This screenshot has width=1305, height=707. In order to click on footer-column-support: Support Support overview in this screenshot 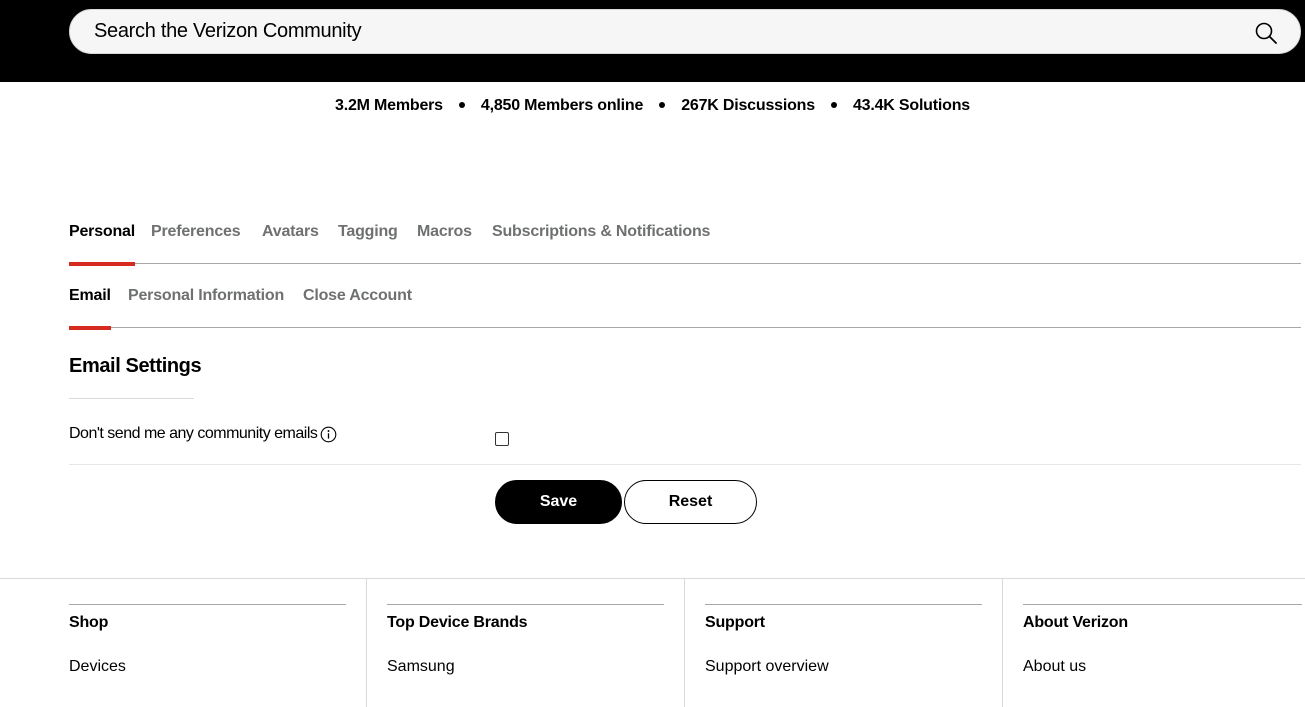, I will do `click(843, 643)`.